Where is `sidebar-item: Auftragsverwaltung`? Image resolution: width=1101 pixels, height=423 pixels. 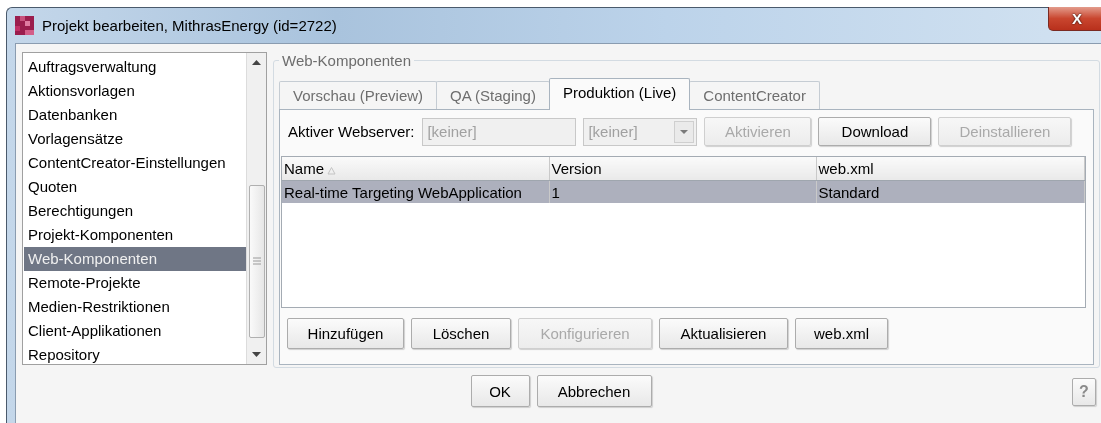 sidebar-item: Auftragsverwaltung is located at coordinates (135, 67).